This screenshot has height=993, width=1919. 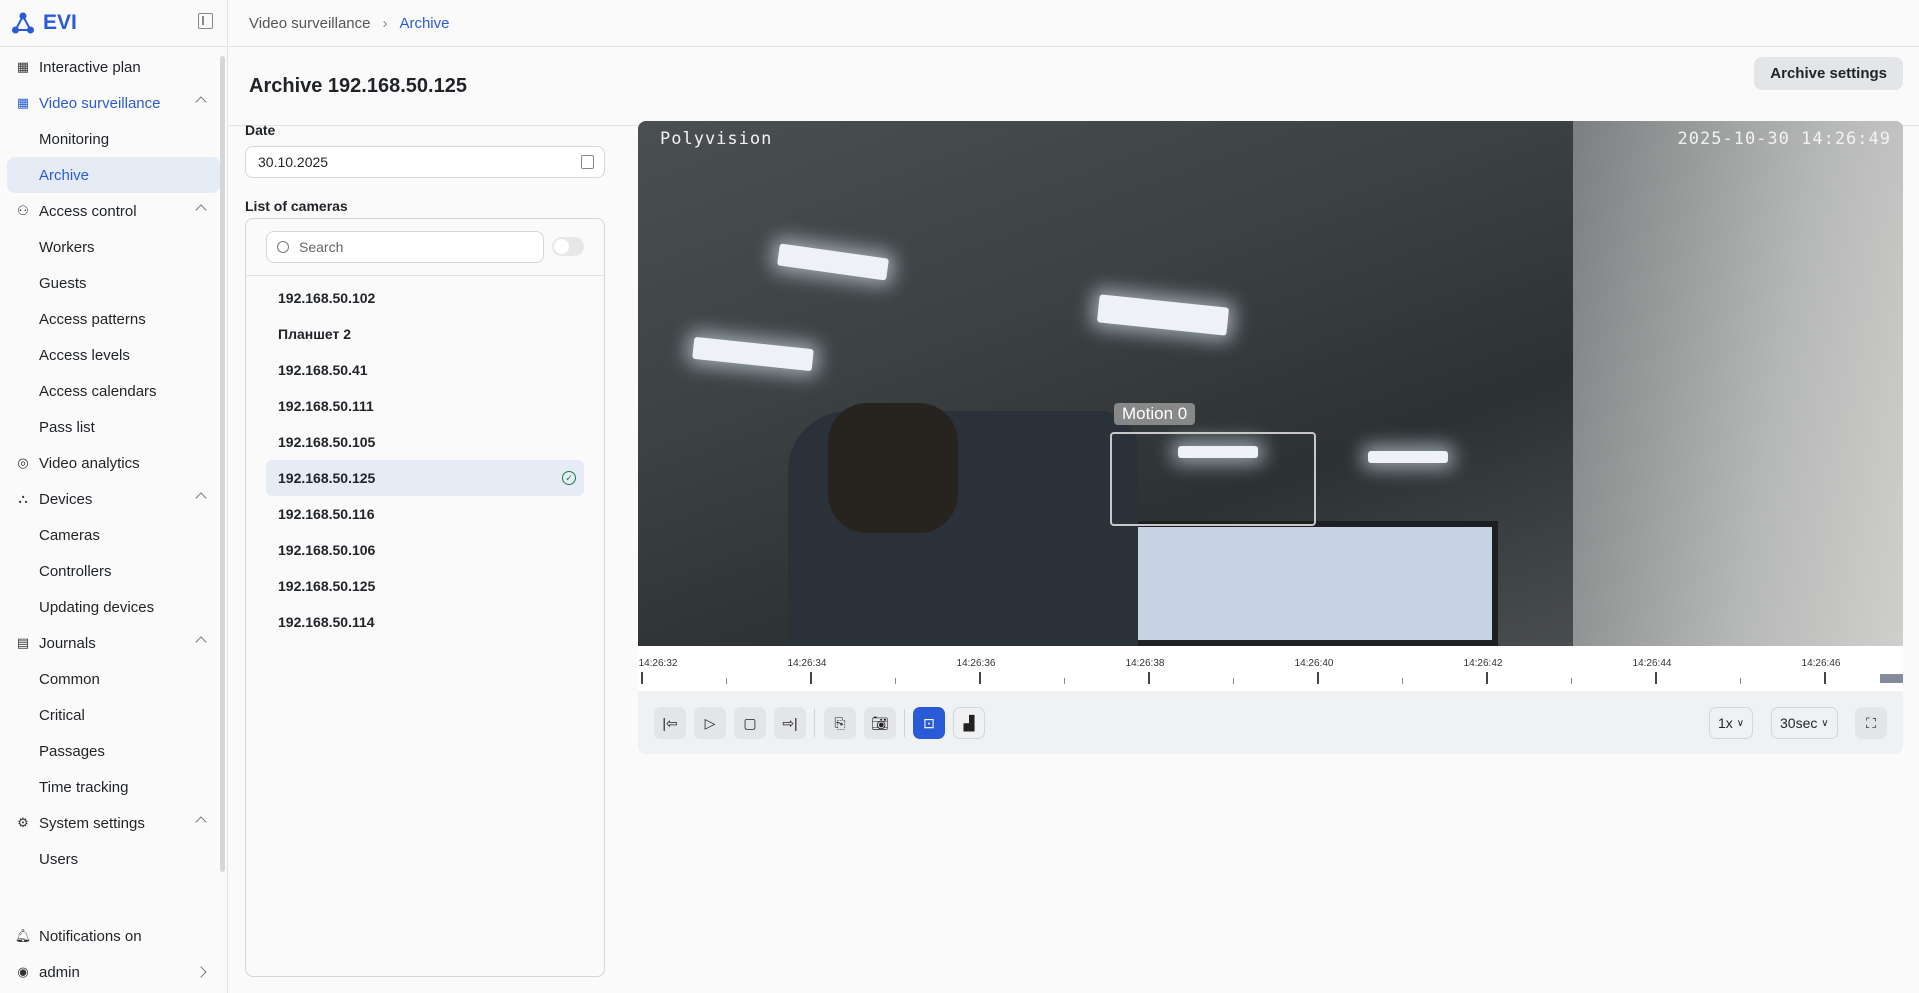 What do you see at coordinates (425, 370) in the screenshot?
I see `camera-list-item: 192.168.50.41` at bounding box center [425, 370].